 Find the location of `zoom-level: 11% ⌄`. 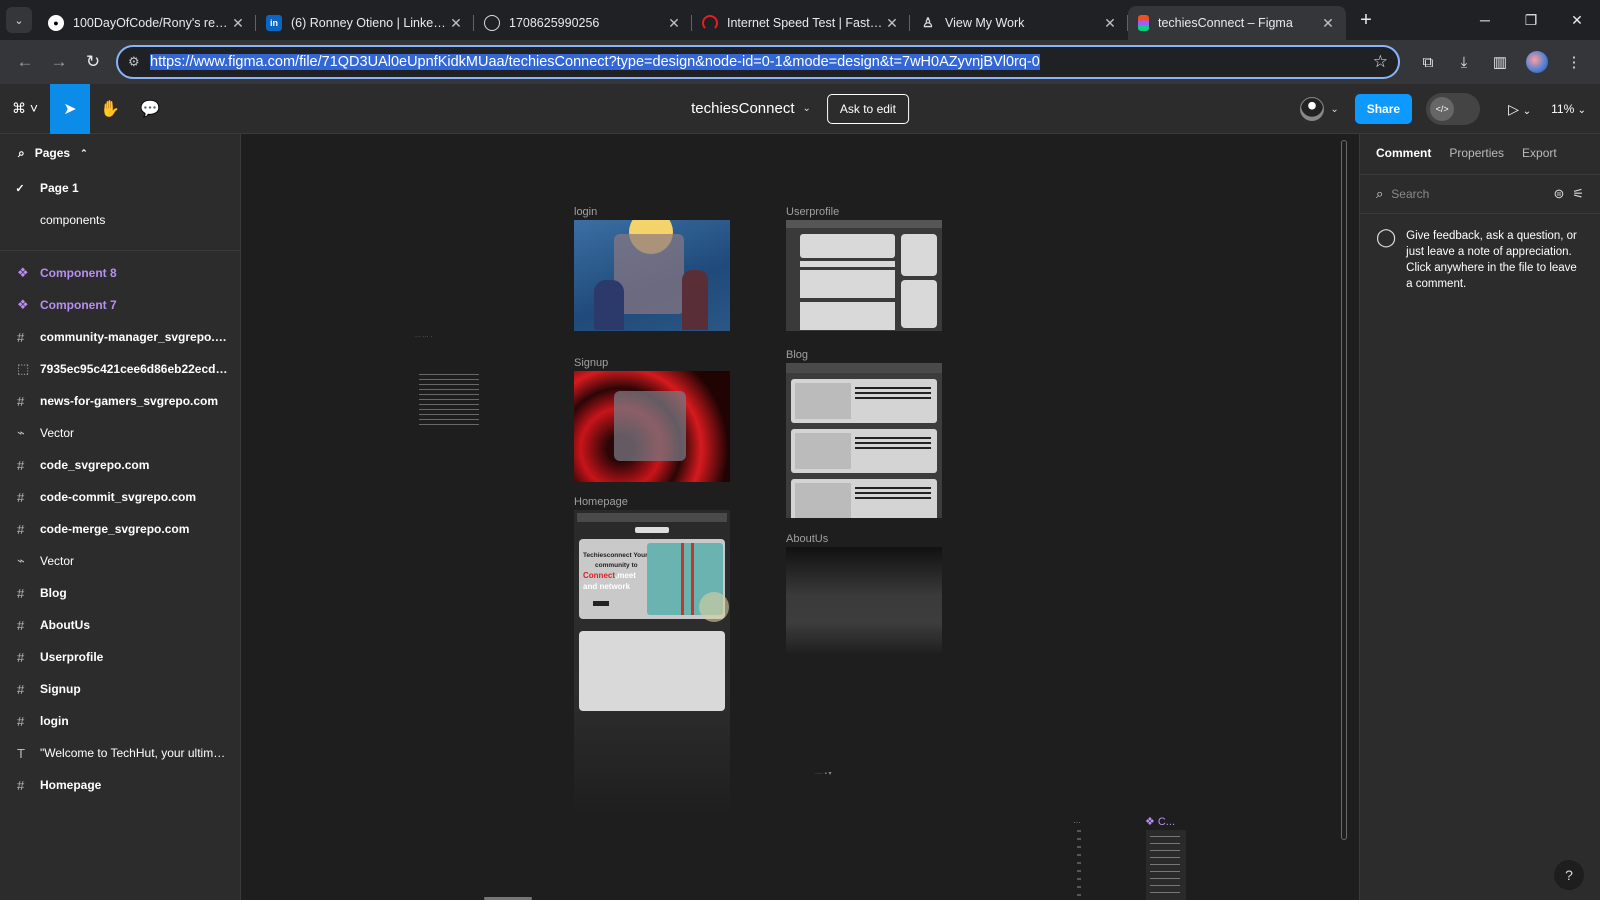

zoom-level: 11% ⌄ is located at coordinates (1568, 109).